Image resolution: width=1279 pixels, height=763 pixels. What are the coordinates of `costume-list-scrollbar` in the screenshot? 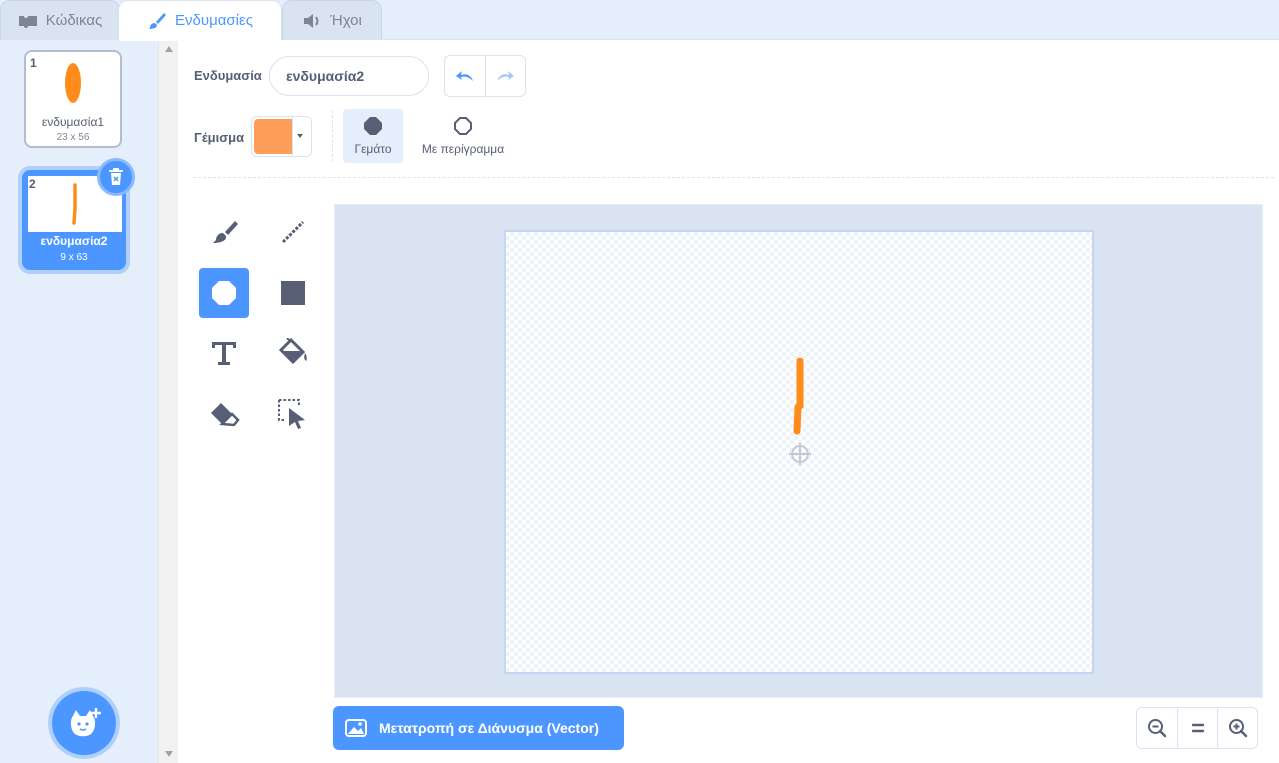 It's located at (168, 401).